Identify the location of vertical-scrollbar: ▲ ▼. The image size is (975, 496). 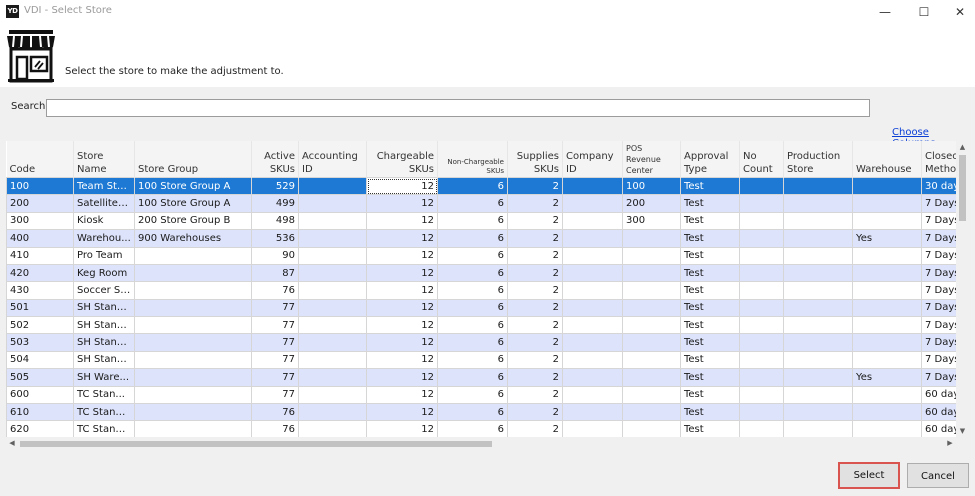
(962, 289).